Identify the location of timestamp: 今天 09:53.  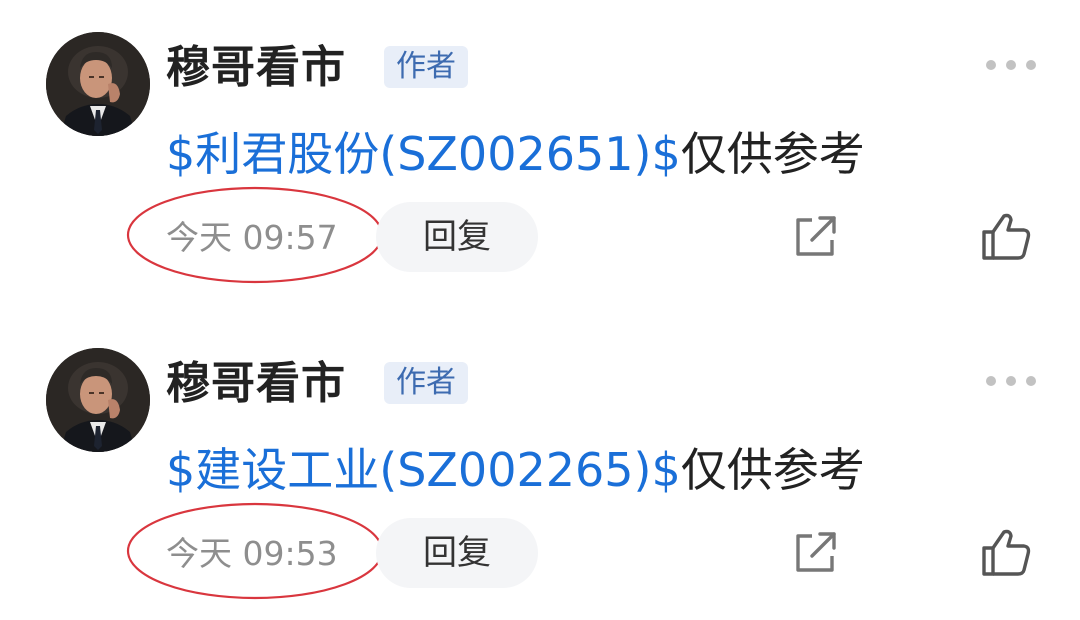
(252, 553).